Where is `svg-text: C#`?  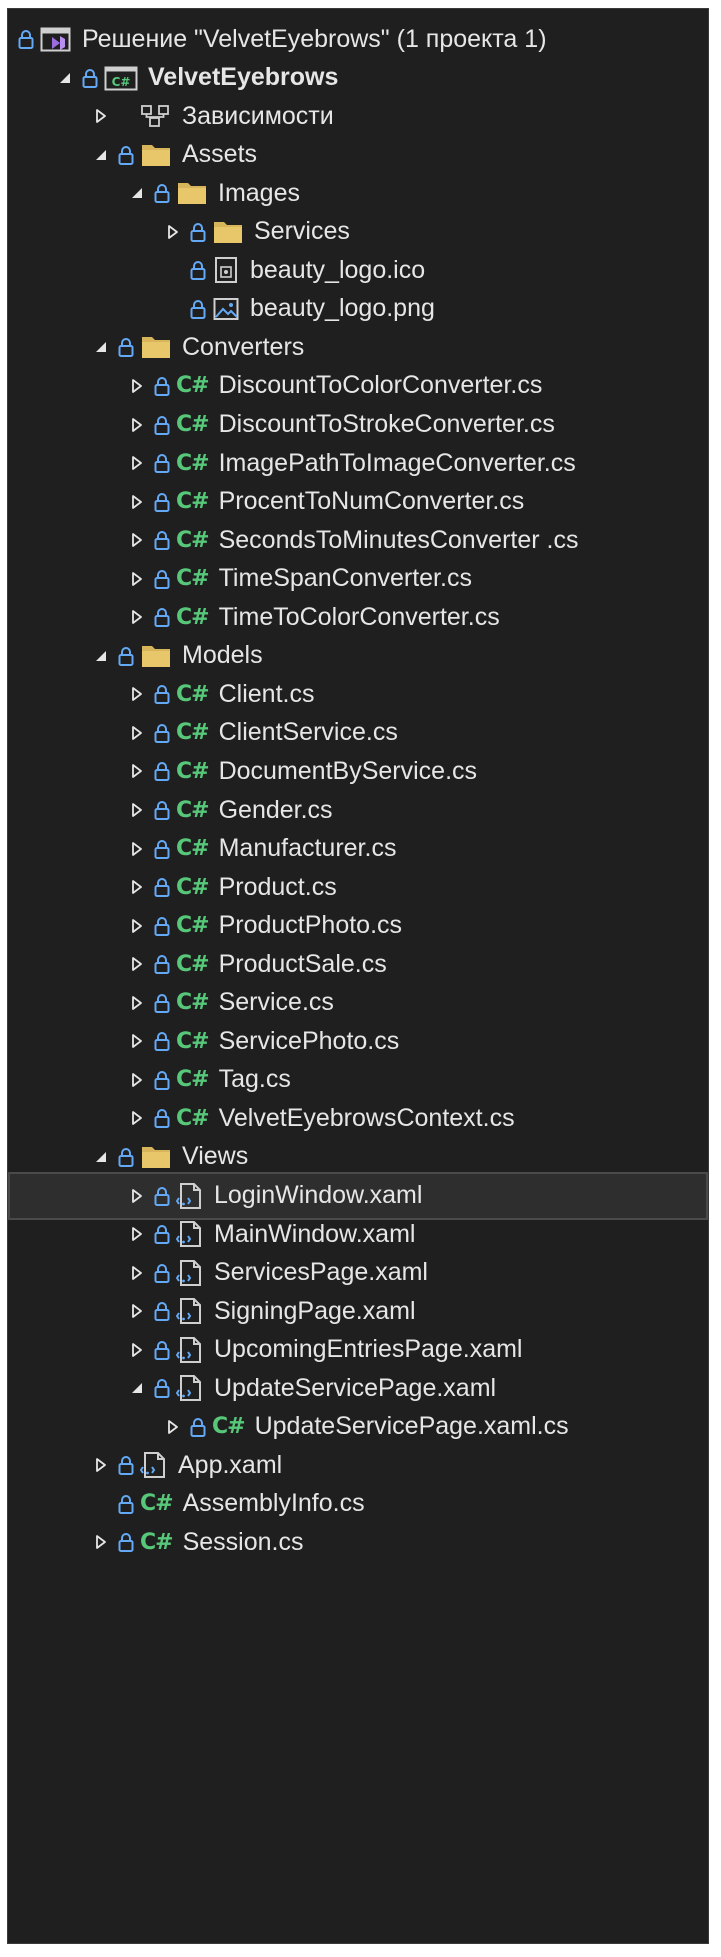 svg-text: C# is located at coordinates (121, 82).